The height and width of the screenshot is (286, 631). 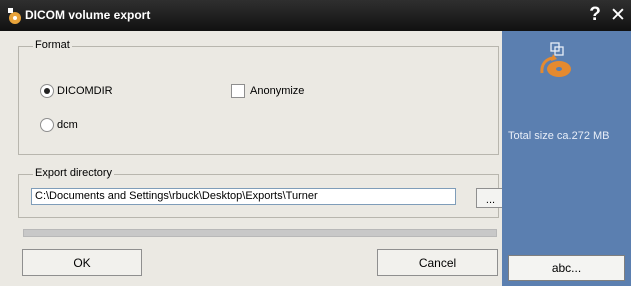 I want to click on dcm-label: dcm, so click(x=67, y=125).